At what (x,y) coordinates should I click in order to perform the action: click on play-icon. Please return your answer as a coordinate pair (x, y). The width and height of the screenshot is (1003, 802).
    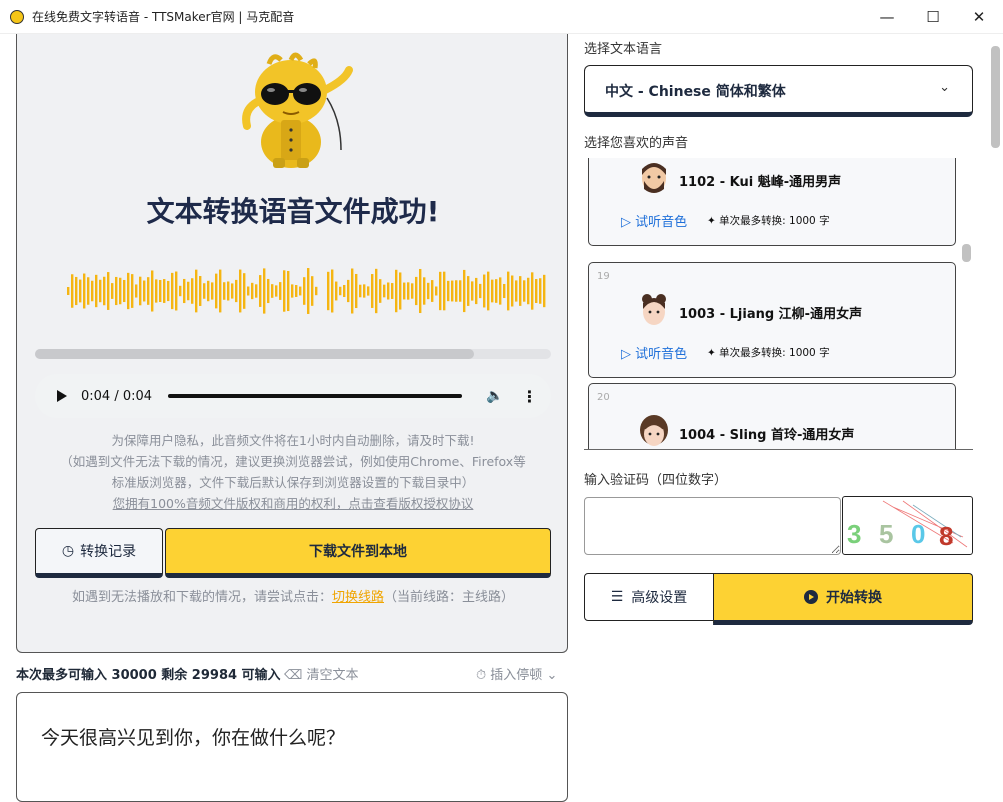
    Looking at the image, I should click on (62, 396).